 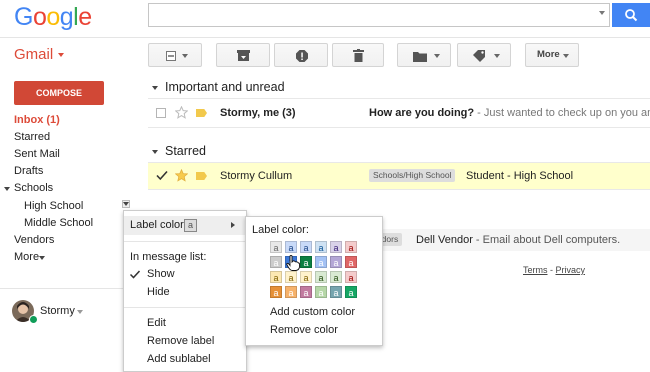 I want to click on label-options-button, so click(x=126, y=204).